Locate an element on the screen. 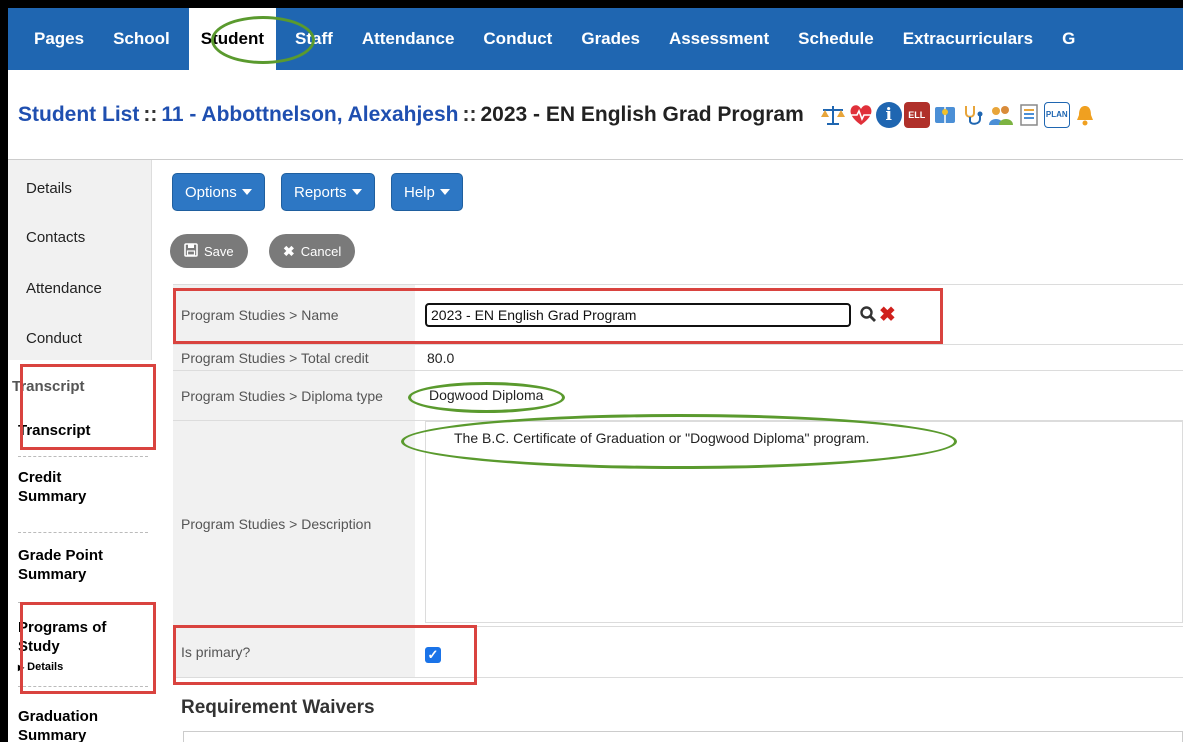 The width and height of the screenshot is (1183, 742). save-button: Save is located at coordinates (209, 251).